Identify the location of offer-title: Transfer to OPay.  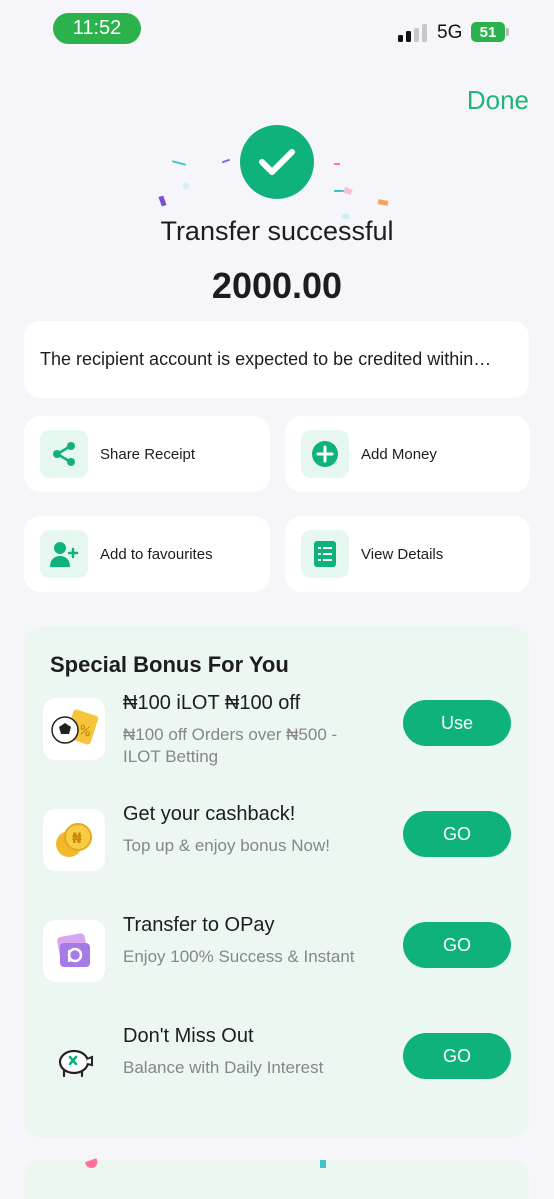
(199, 925).